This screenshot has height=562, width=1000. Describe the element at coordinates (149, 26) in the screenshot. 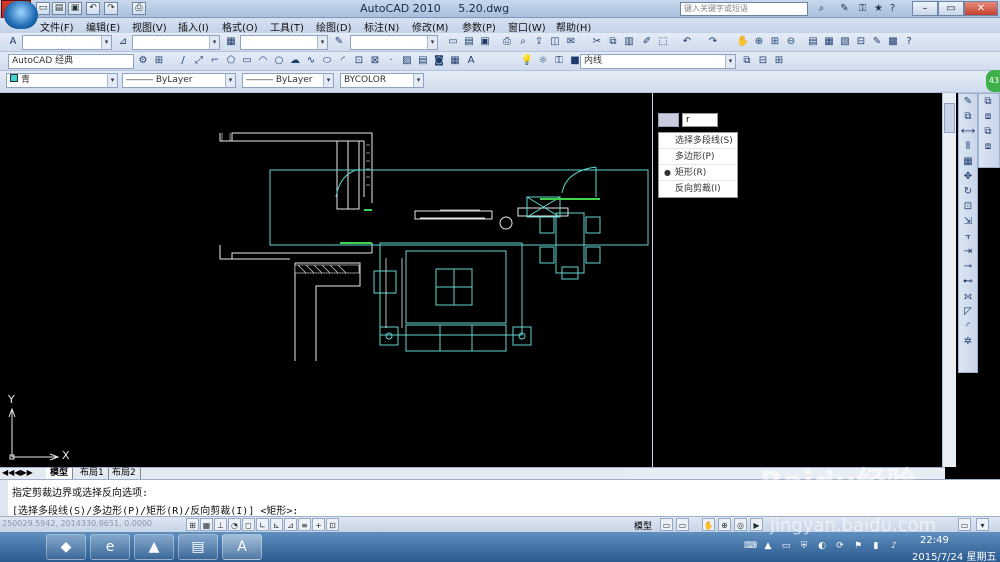

I see `menu-view: 视图(V)` at that location.